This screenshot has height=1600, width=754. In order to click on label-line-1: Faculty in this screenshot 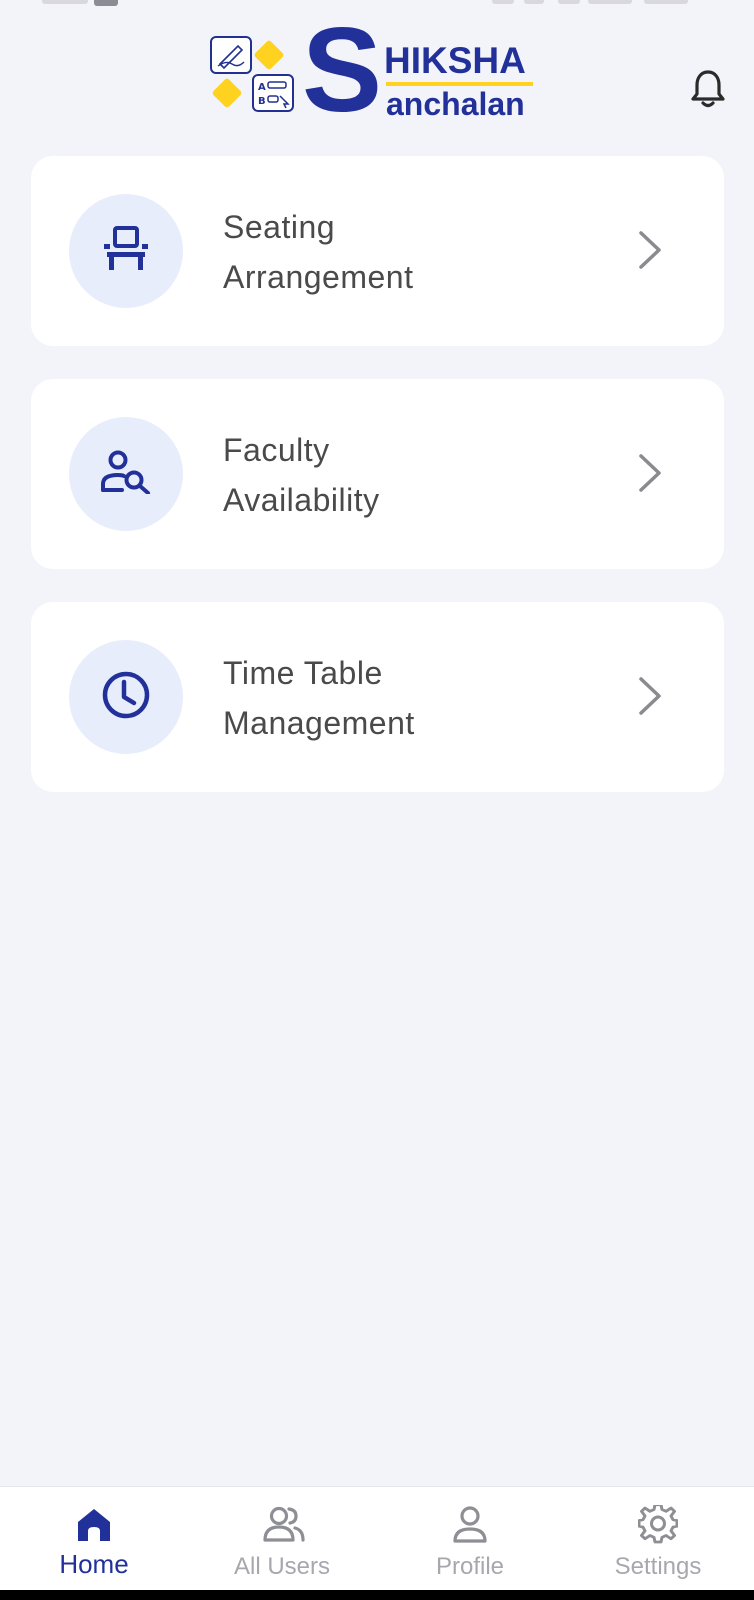, I will do `click(276, 450)`.